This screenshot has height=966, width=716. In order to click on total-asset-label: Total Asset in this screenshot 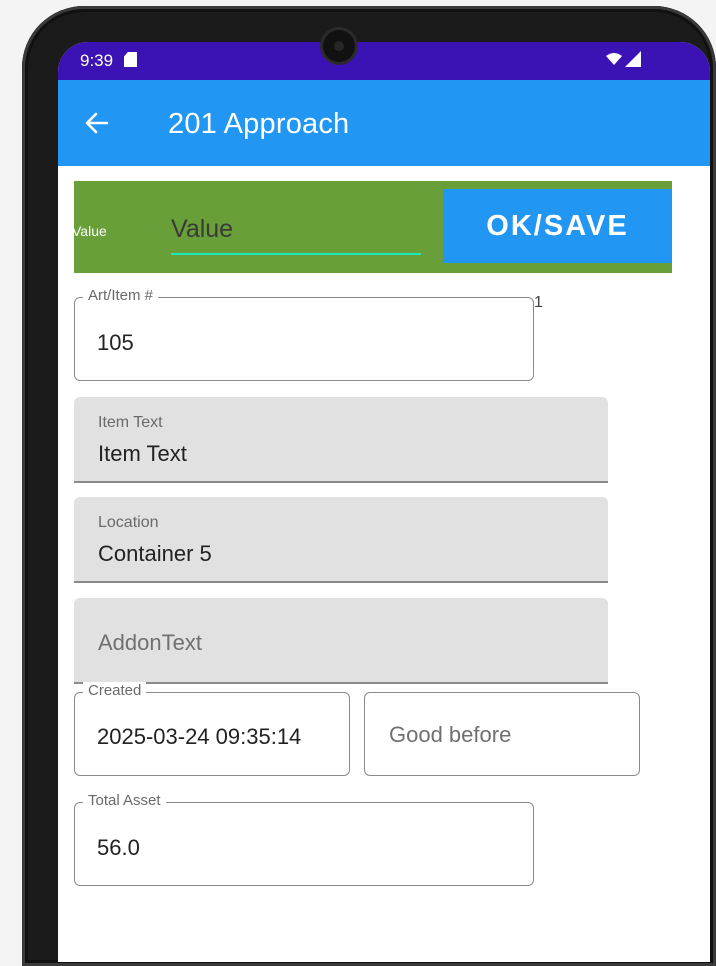, I will do `click(124, 800)`.